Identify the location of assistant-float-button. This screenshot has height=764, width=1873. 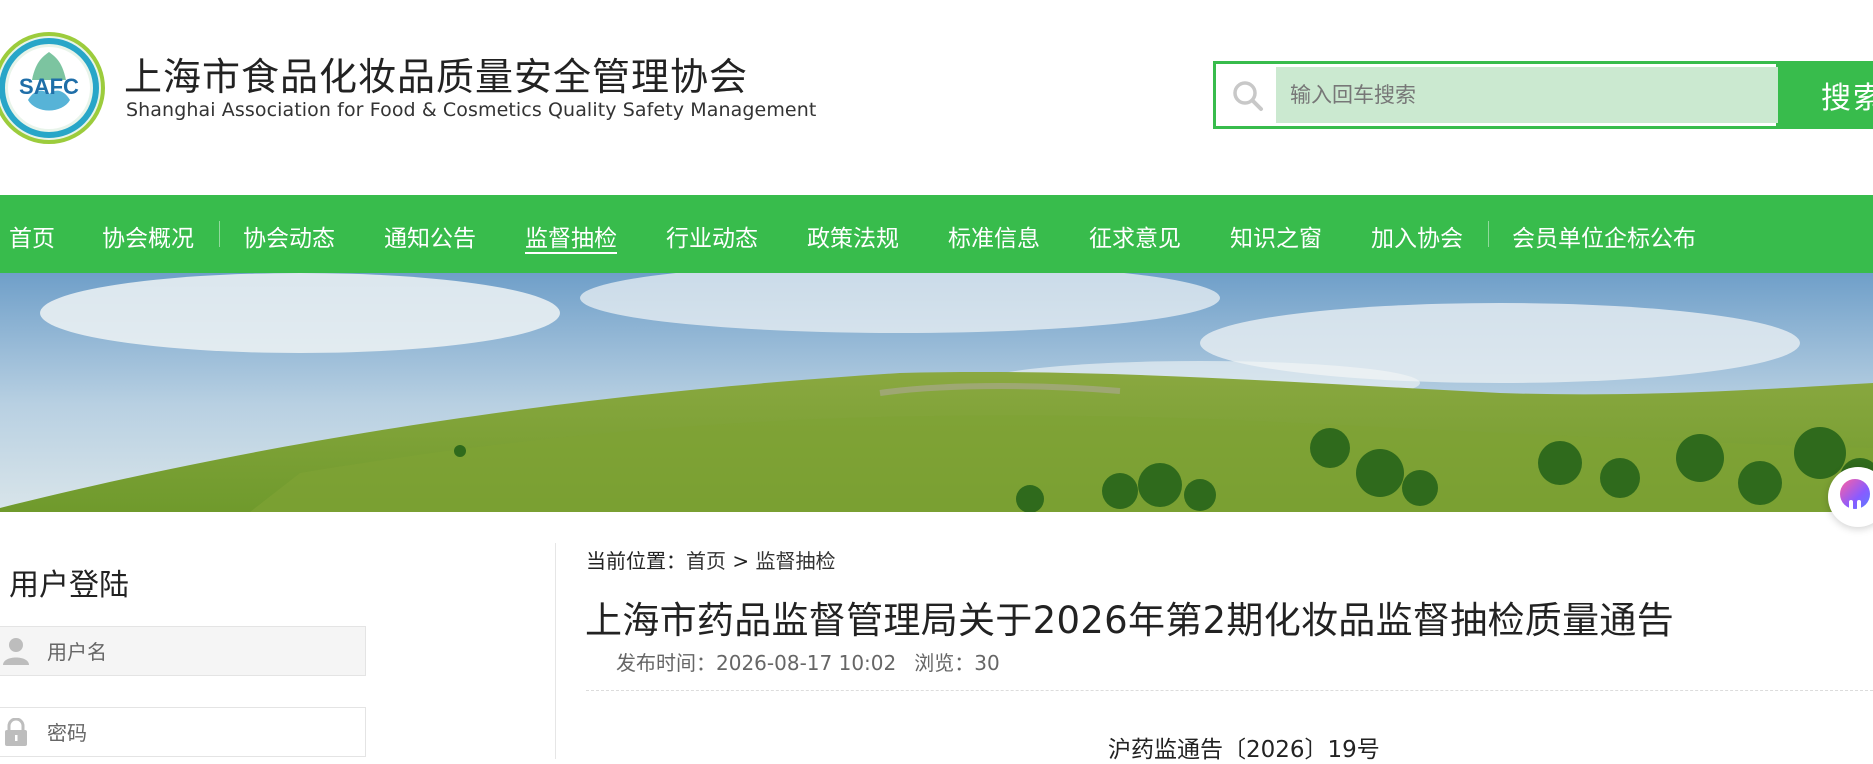
(1850, 497).